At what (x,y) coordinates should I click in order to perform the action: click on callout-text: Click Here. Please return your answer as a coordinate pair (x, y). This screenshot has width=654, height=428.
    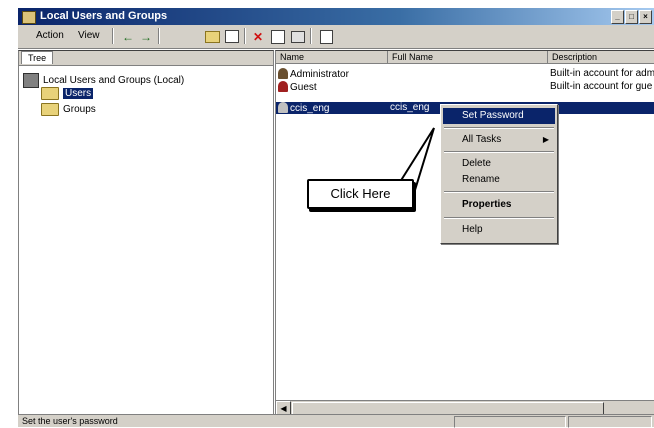
    Looking at the image, I should click on (360, 193).